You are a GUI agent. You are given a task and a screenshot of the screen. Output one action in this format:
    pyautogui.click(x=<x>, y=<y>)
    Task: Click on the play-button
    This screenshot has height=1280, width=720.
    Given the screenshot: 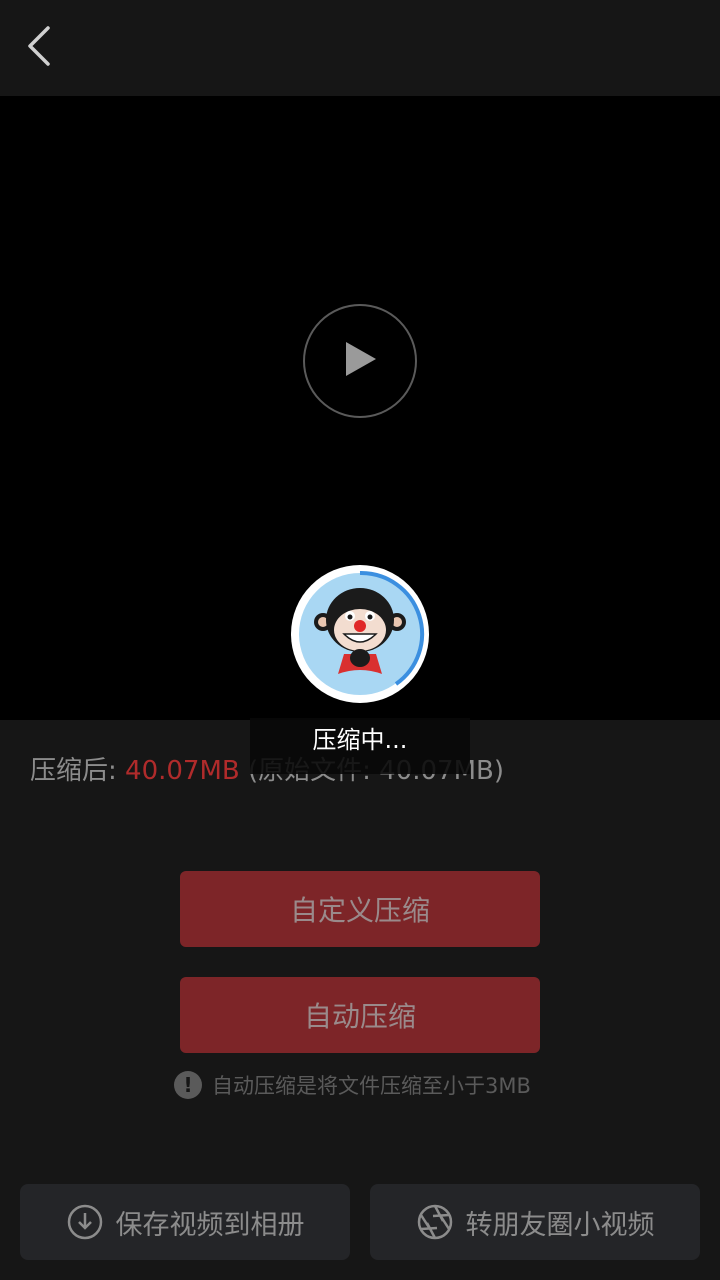 What is the action you would take?
    pyautogui.click(x=360, y=361)
    